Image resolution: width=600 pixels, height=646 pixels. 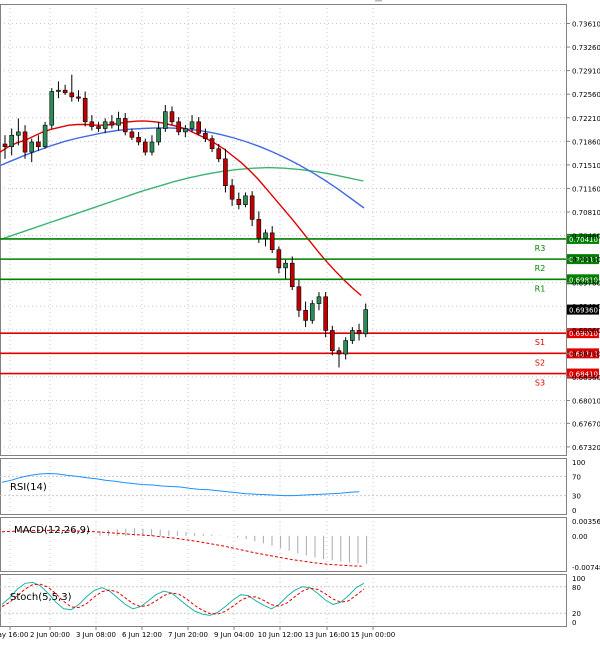 What do you see at coordinates (586, 48) in the screenshot?
I see `price-tick-label: 0.73260` at bounding box center [586, 48].